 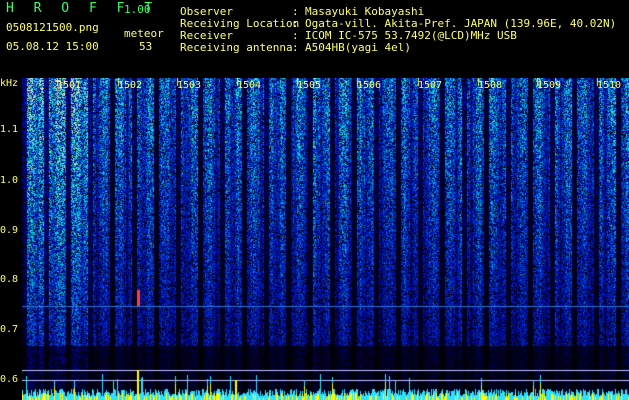 What do you see at coordinates (52, 46) in the screenshot?
I see `datetime-label: 05.08.12 15:00` at bounding box center [52, 46].